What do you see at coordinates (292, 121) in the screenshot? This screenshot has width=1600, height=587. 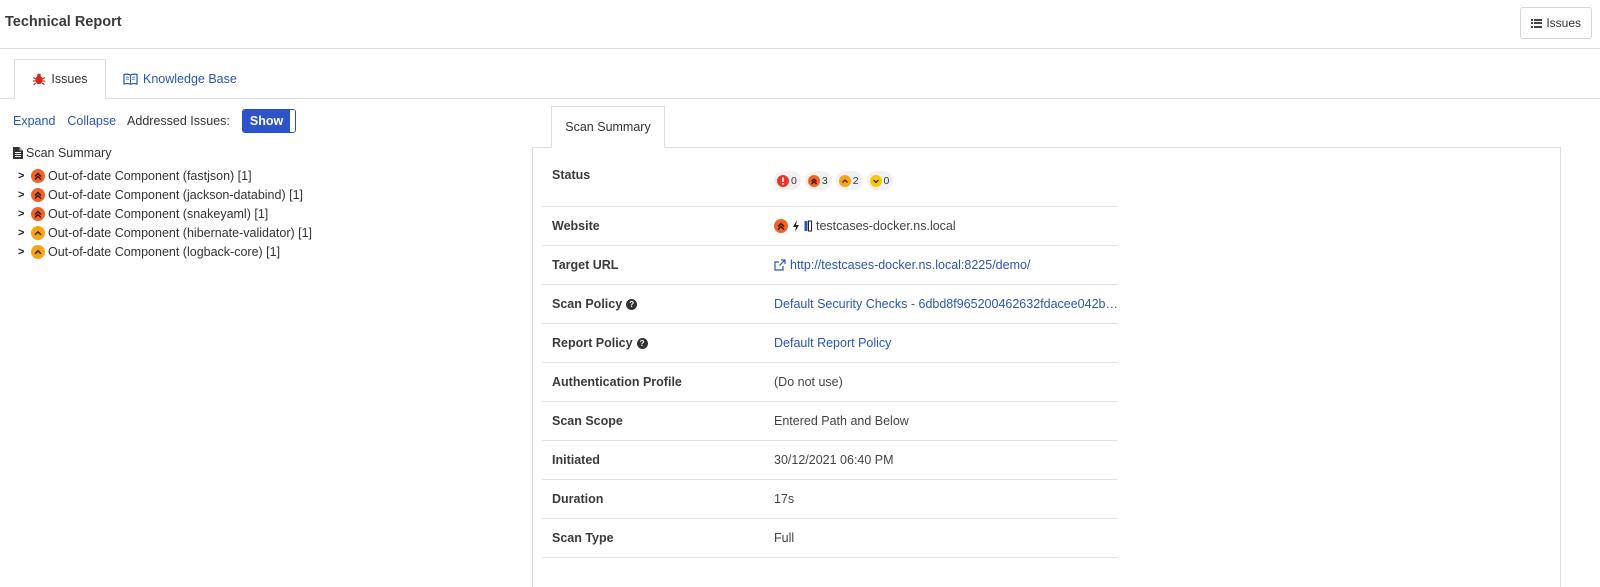 I see `toggle-handle` at bounding box center [292, 121].